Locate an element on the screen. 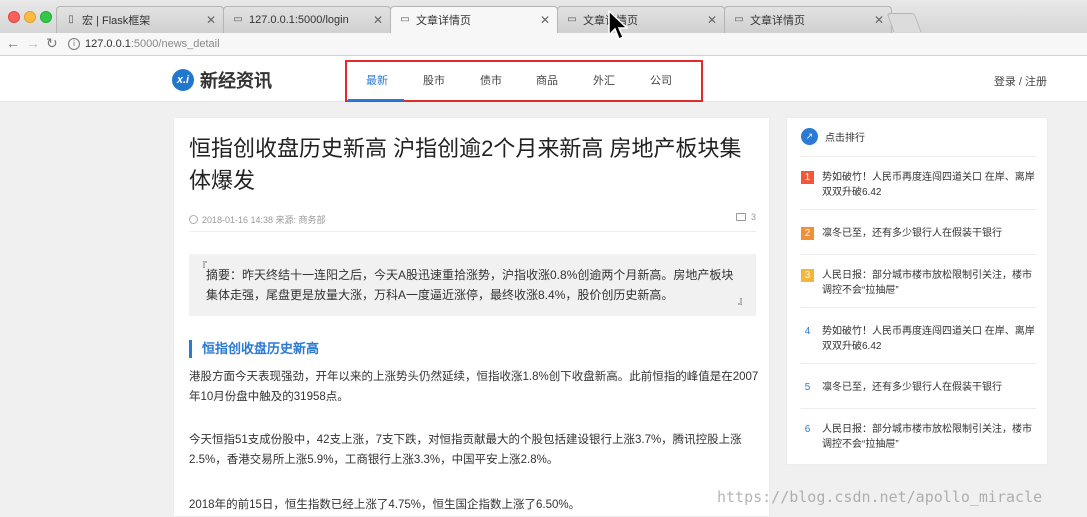 Image resolution: width=1087 pixels, height=517 pixels. maximize-window-button is located at coordinates (46, 17).